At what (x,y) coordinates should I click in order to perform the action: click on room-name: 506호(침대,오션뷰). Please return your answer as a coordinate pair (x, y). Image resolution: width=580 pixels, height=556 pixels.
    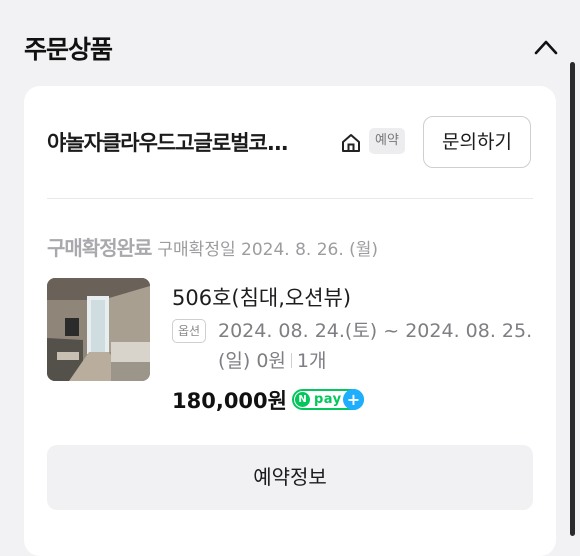
    Looking at the image, I should click on (261, 297).